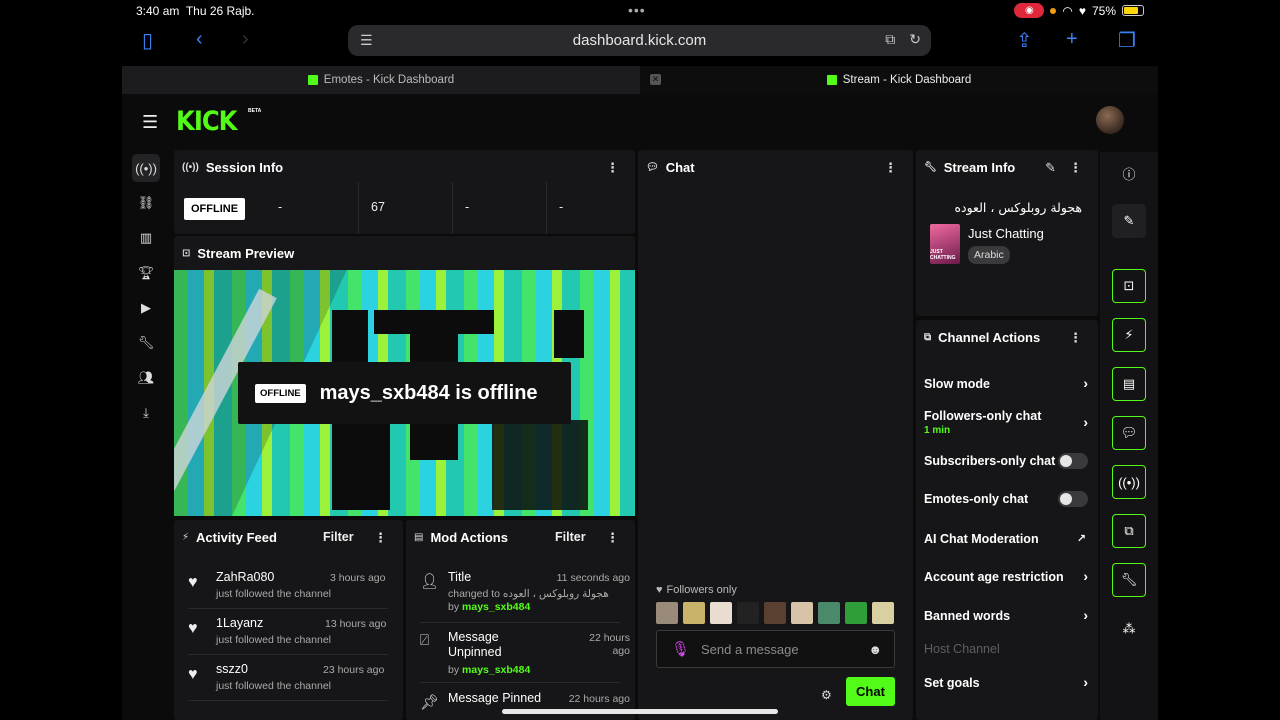 The height and width of the screenshot is (720, 1280). I want to click on document-widget-icon: ▤, so click(1129, 384).